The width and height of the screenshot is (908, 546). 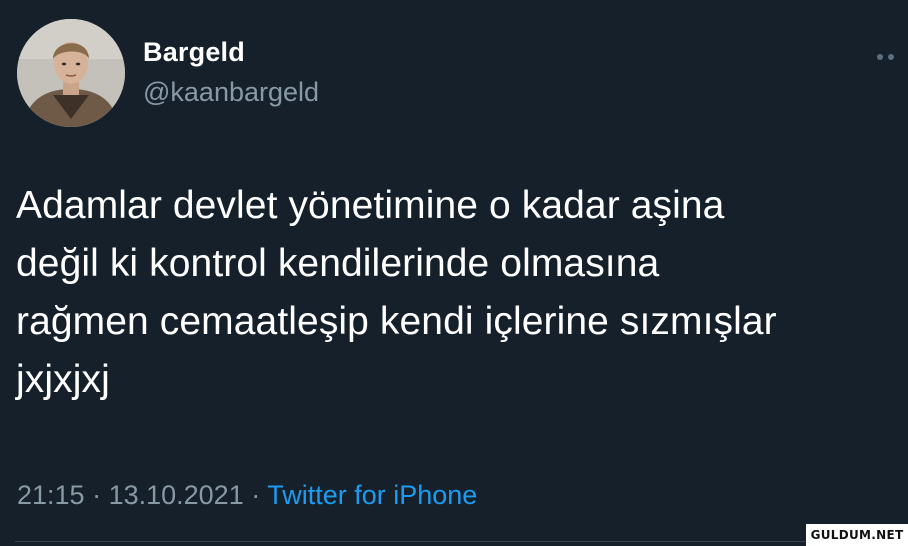 What do you see at coordinates (372, 495) in the screenshot?
I see `tweet-source-link: Twitter for iPhone` at bounding box center [372, 495].